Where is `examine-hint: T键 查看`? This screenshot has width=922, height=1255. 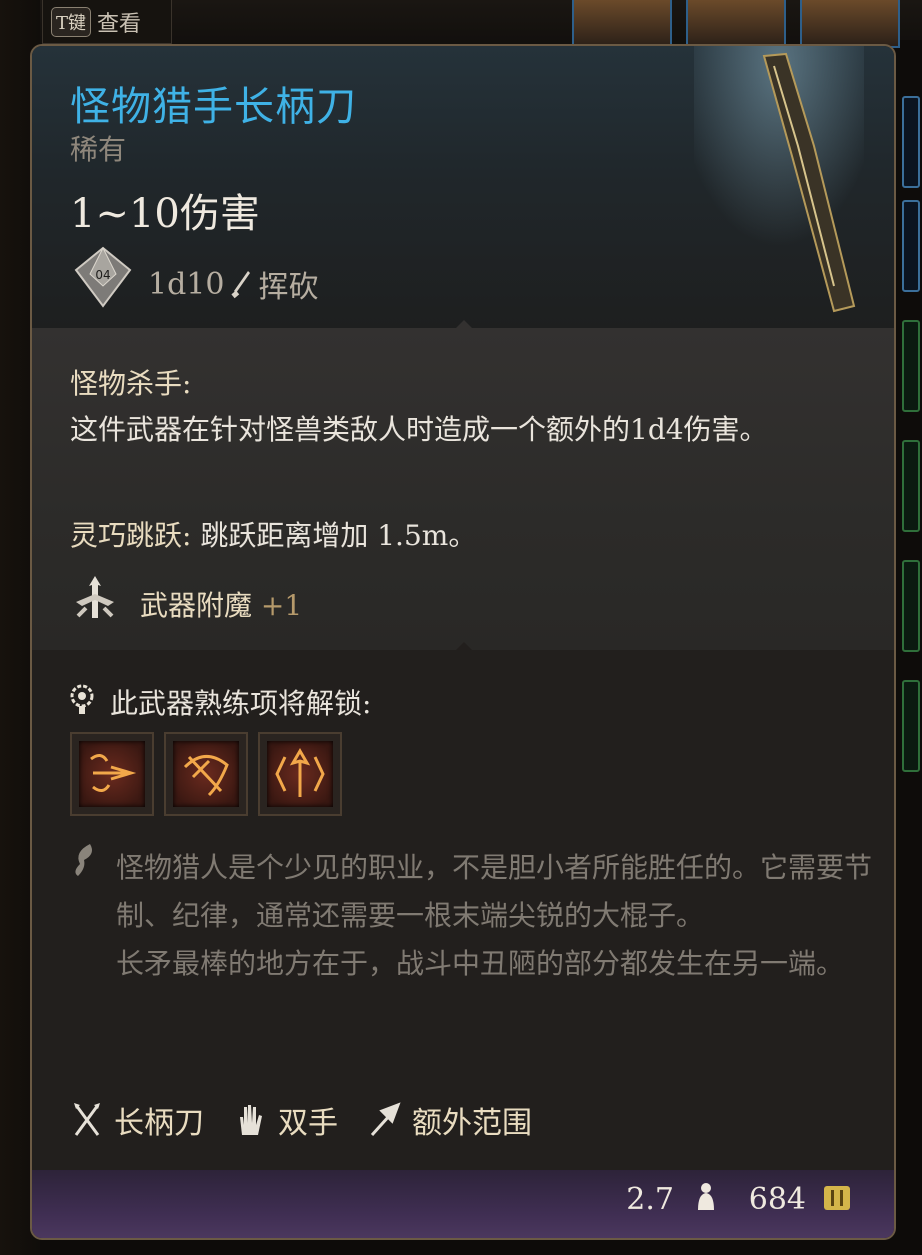
examine-hint: T键 查看 is located at coordinates (107, 22).